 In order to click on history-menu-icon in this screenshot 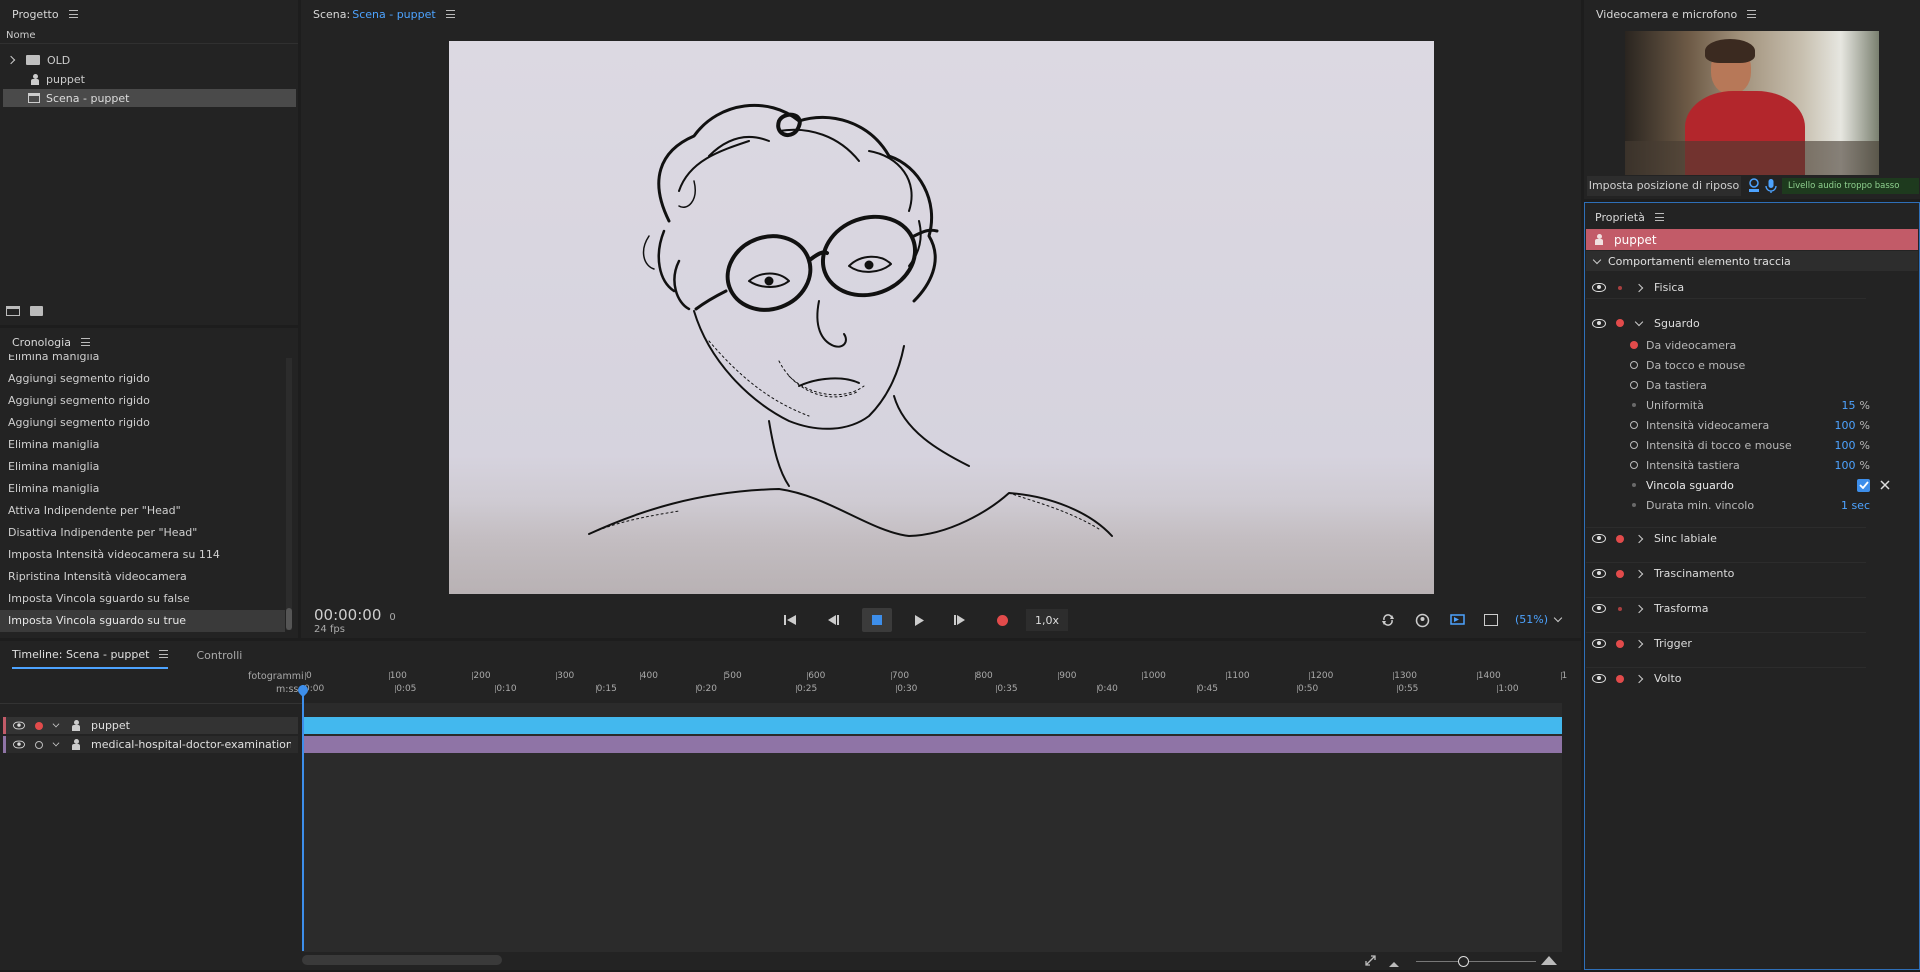, I will do `click(85, 342)`.